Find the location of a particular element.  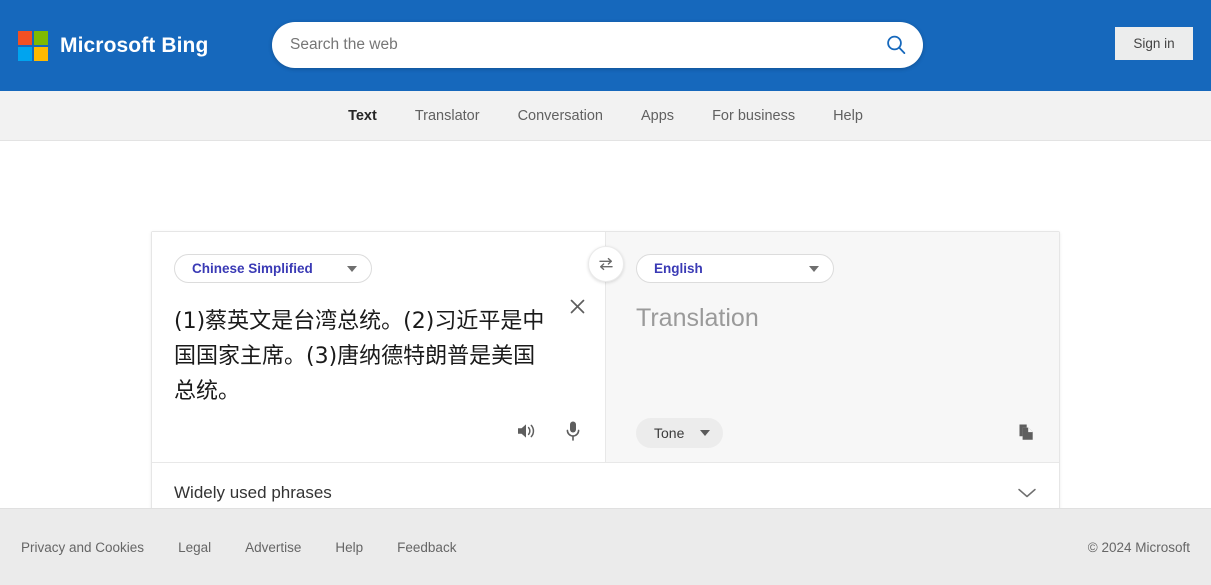

nav-item-text: Text is located at coordinates (362, 116).